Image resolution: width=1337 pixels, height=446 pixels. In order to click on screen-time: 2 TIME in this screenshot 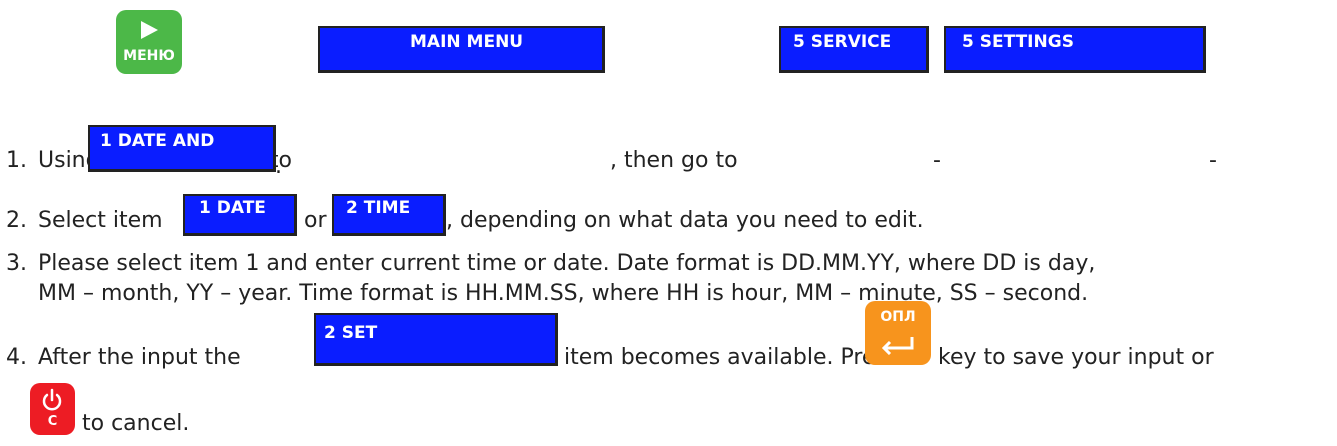, I will do `click(389, 215)`.